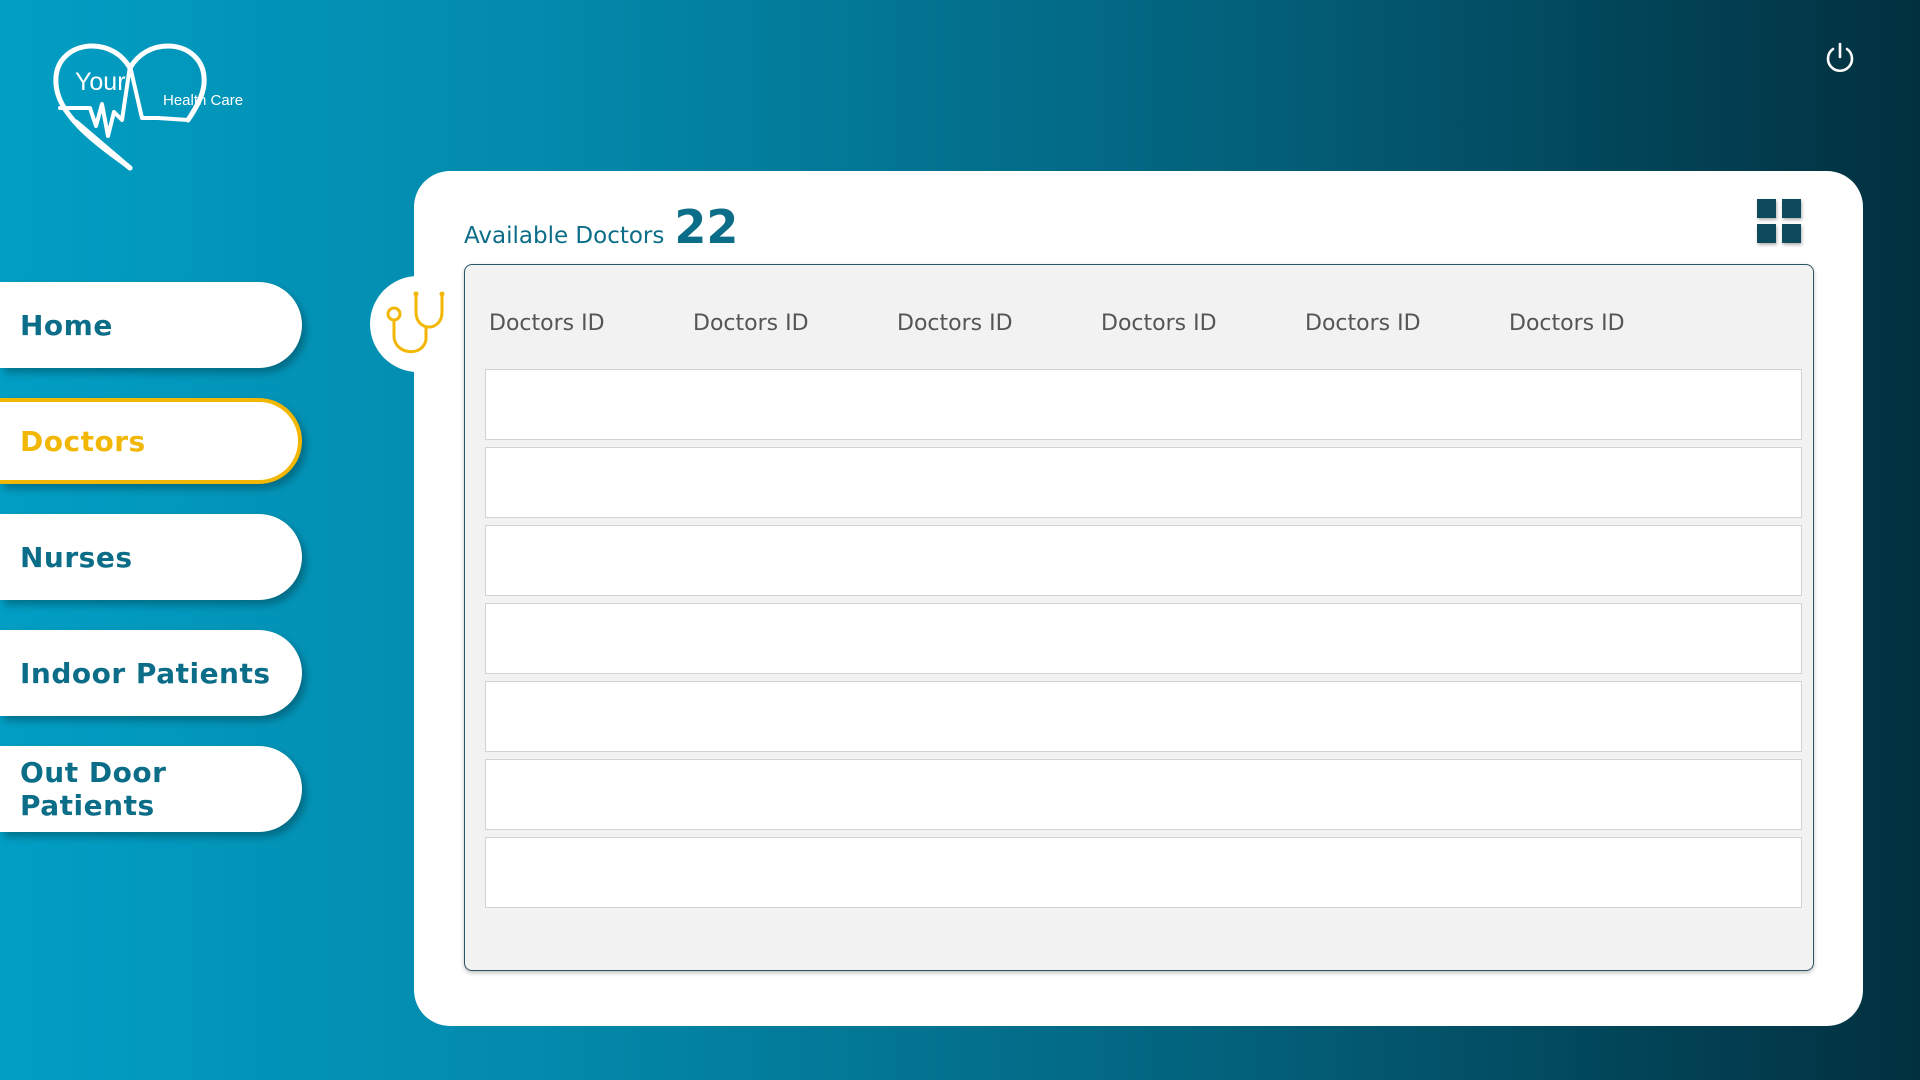 This screenshot has height=1080, width=1920. I want to click on panel-header: Available Doctors 22, so click(601, 227).